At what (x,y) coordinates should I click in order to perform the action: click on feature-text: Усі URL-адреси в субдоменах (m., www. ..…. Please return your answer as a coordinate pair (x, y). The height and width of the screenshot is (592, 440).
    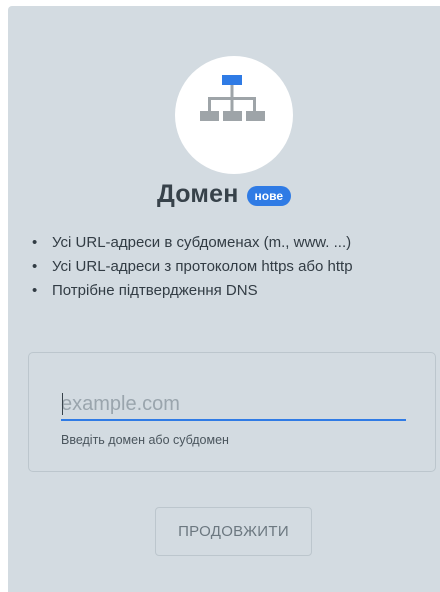
    Looking at the image, I should click on (202, 242).